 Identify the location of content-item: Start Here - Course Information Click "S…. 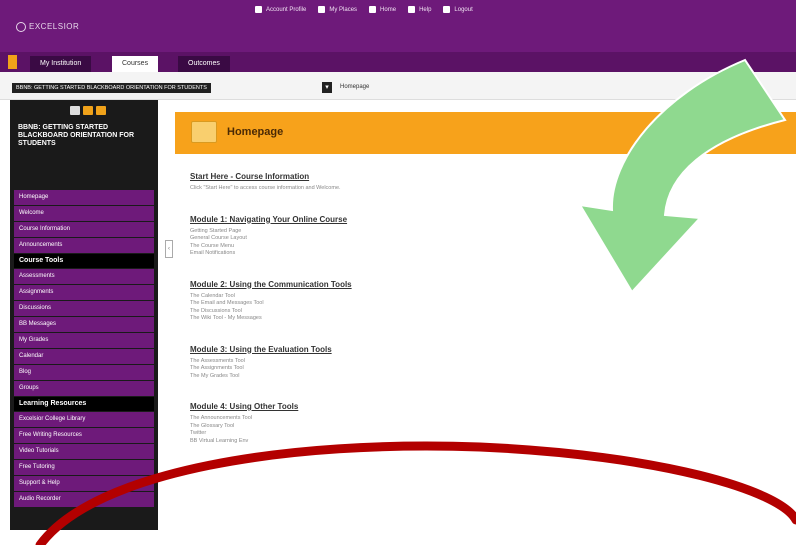
(370, 182).